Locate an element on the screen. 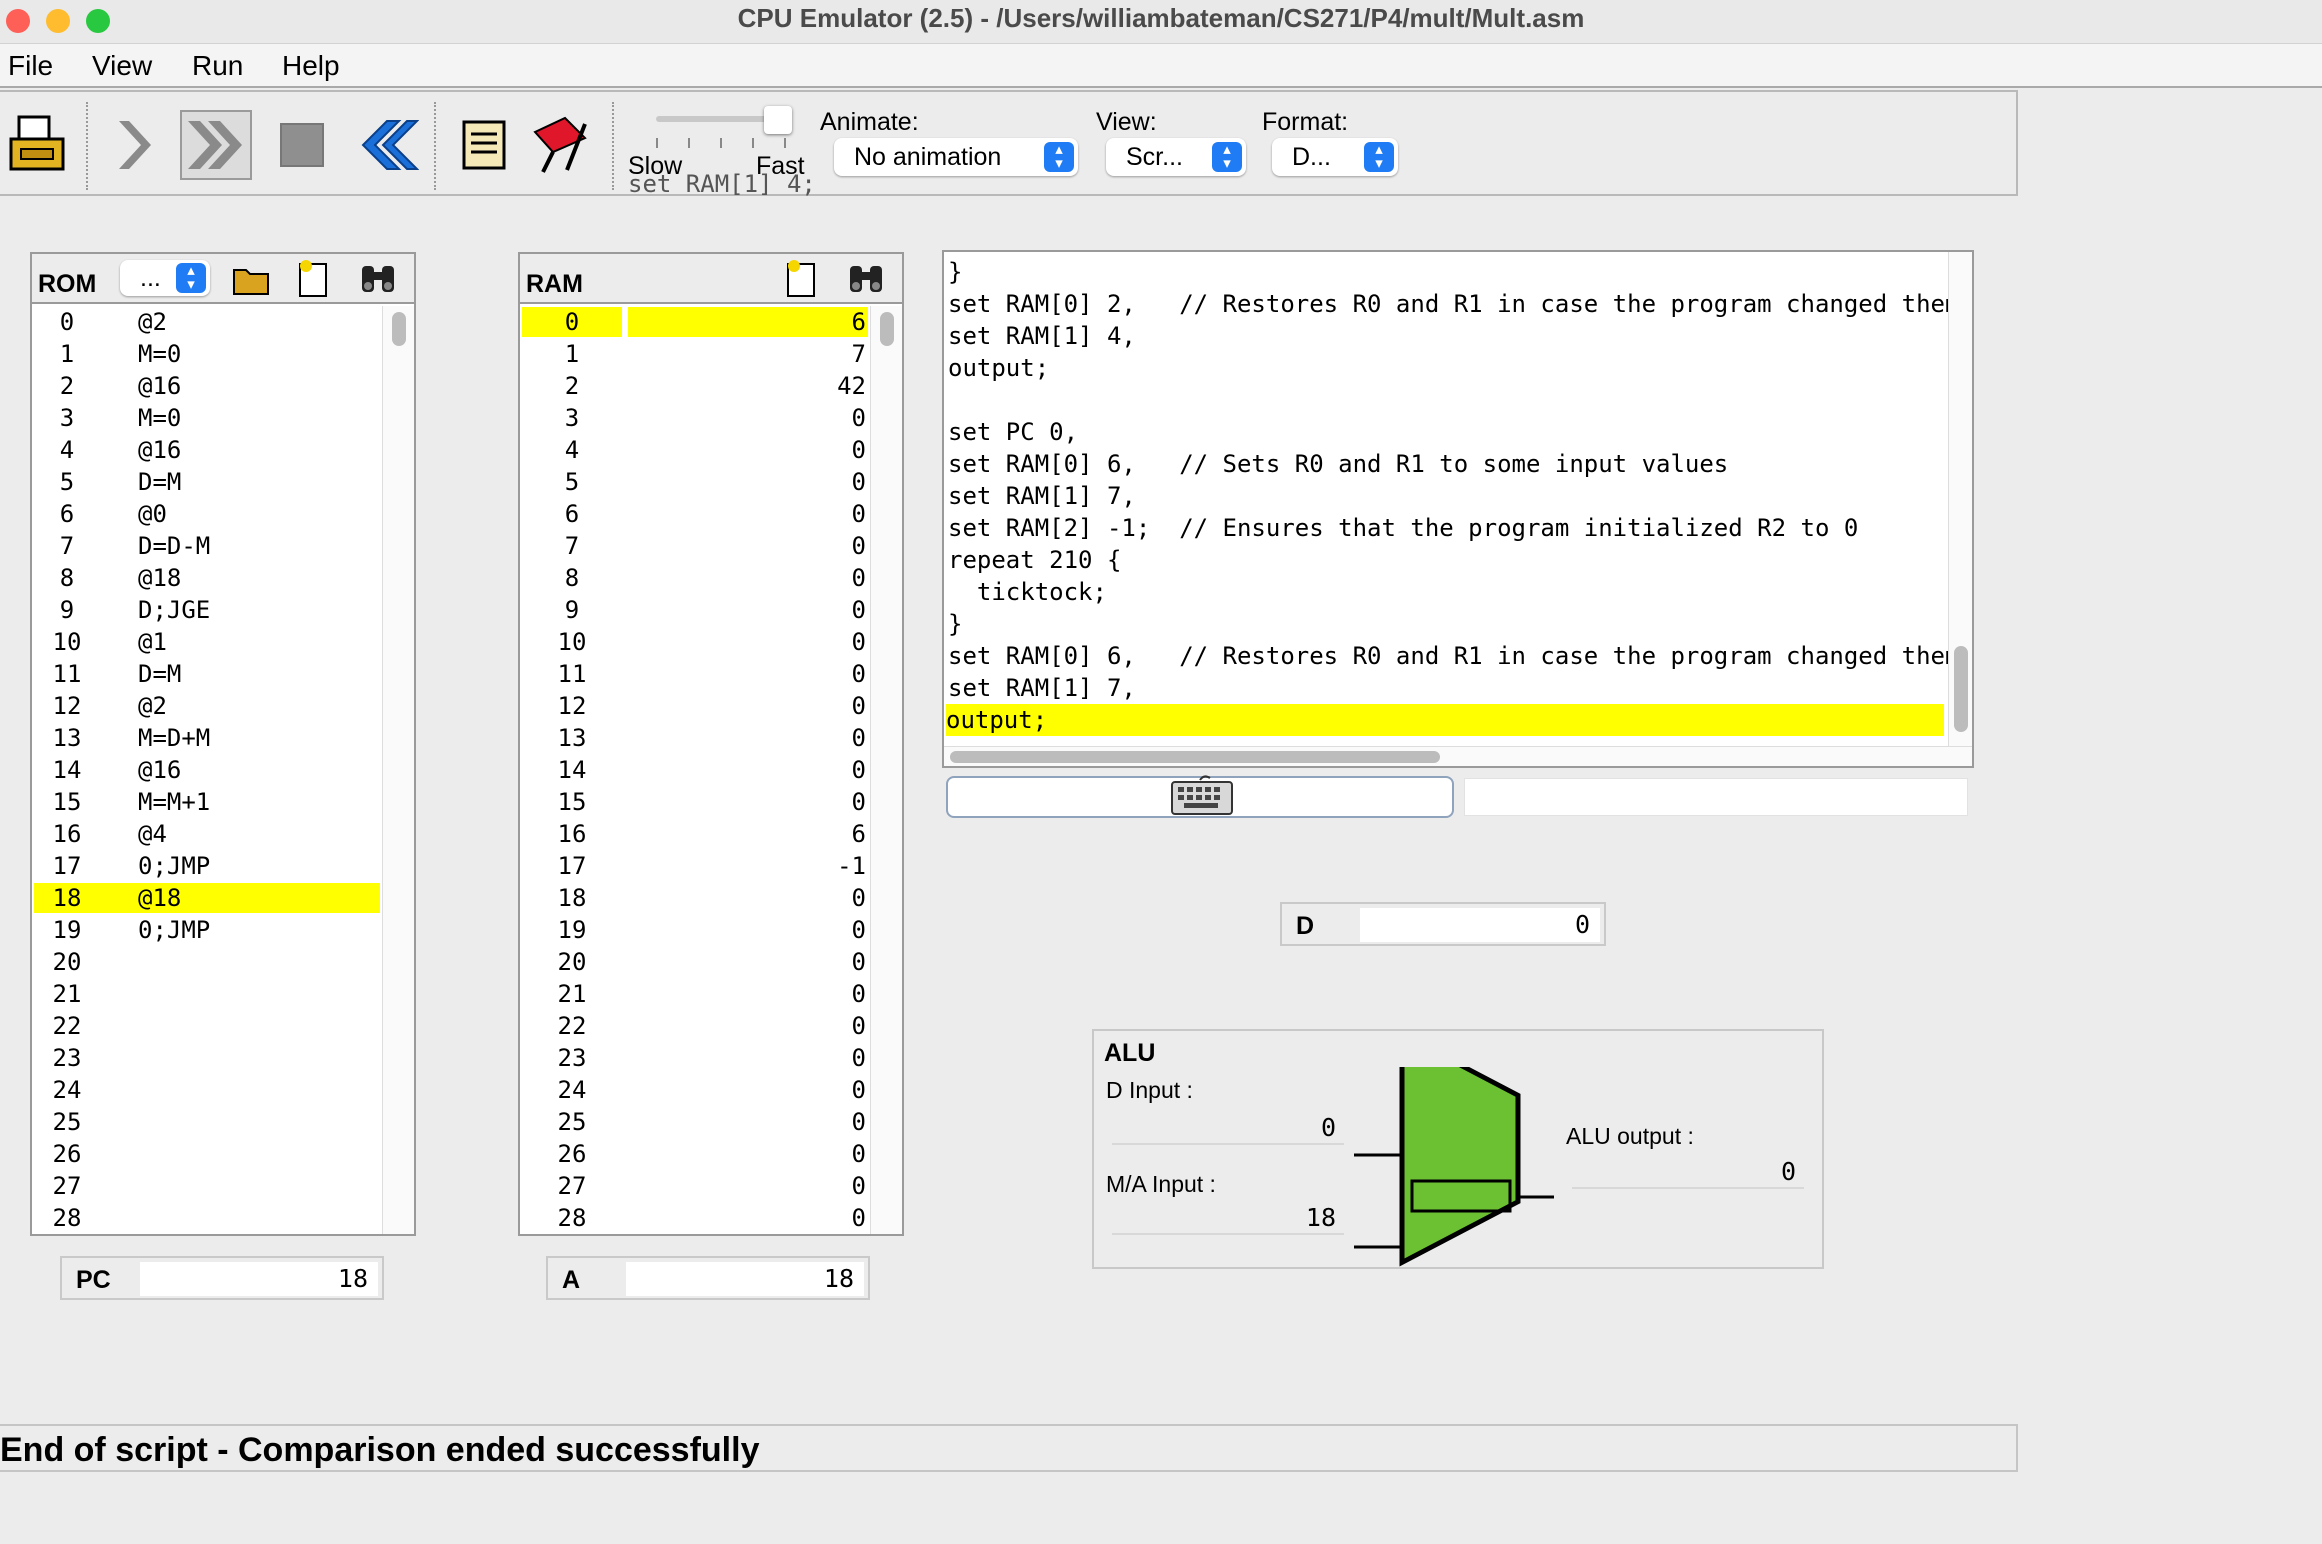  ram-row: 19 0 is located at coordinates (711, 930).